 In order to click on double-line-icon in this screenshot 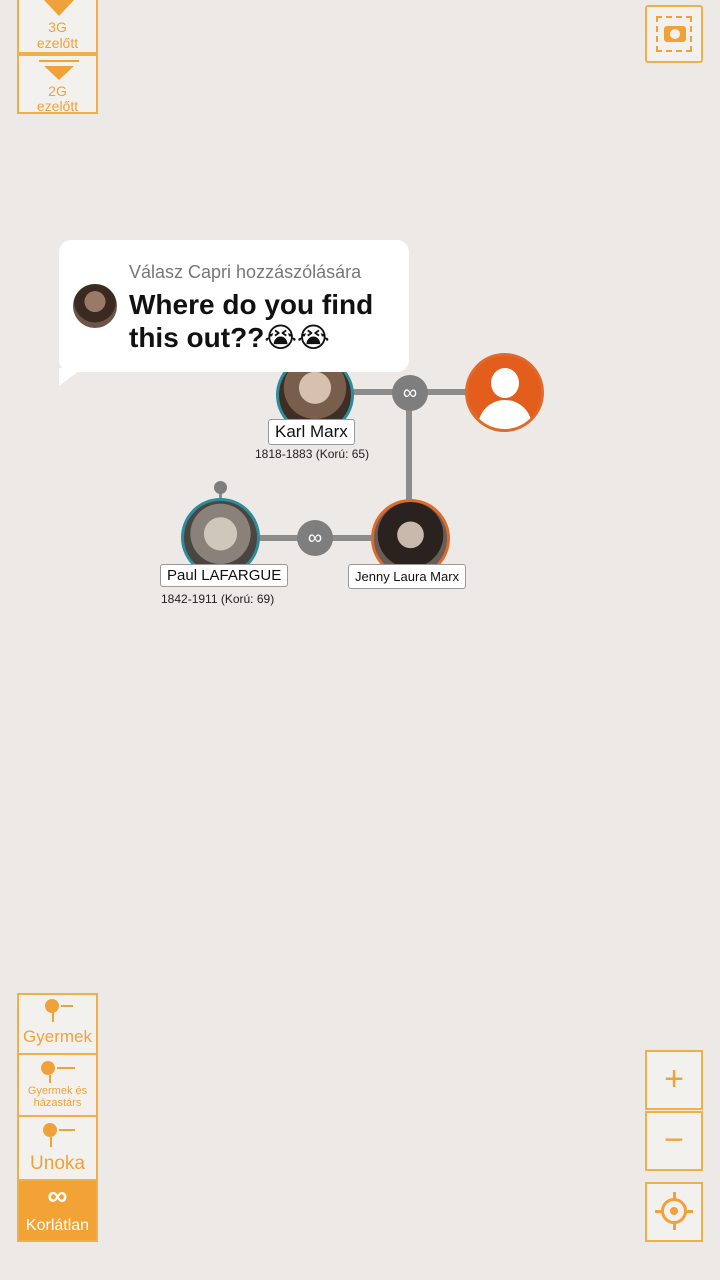, I will do `click(59, 61)`.